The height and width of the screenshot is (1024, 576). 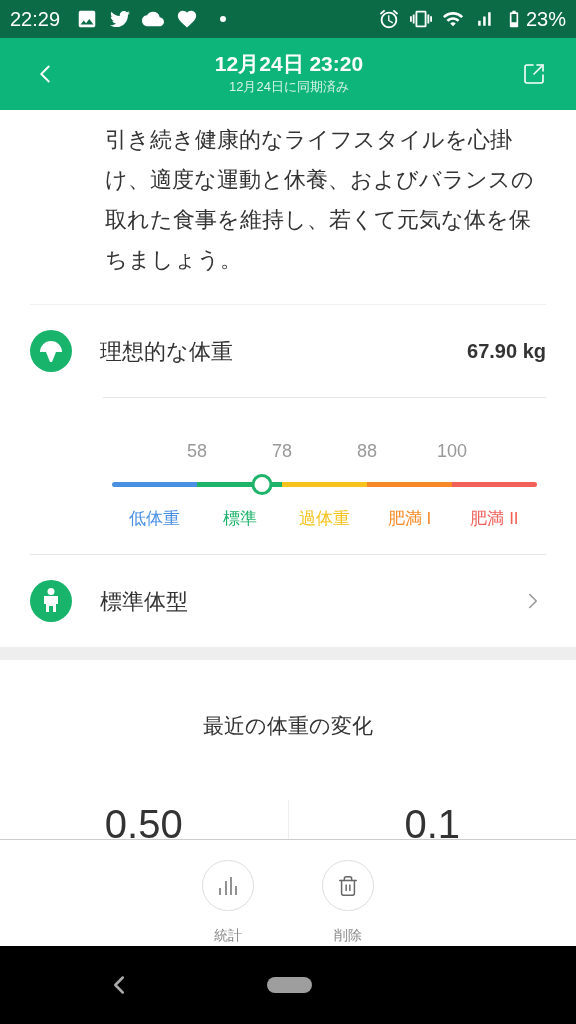 I want to click on scale-tick: 58, so click(x=197, y=451).